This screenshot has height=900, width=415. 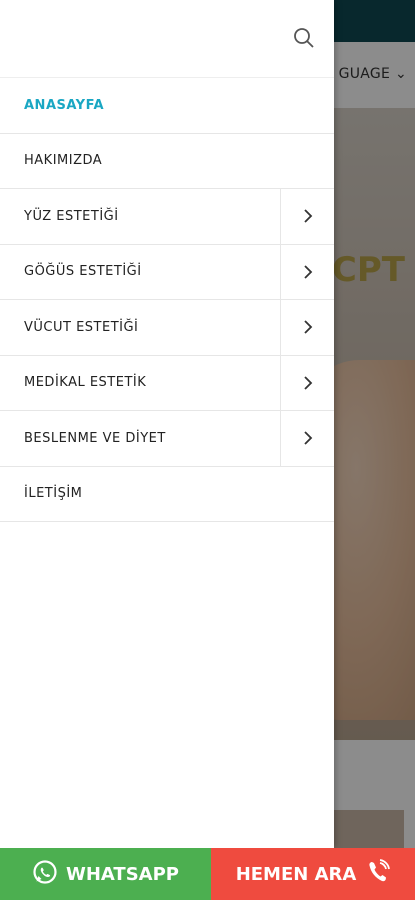 I want to click on menu-item-beslenme-ve-diyet: BESLENME VE DİYET, so click(x=167, y=439).